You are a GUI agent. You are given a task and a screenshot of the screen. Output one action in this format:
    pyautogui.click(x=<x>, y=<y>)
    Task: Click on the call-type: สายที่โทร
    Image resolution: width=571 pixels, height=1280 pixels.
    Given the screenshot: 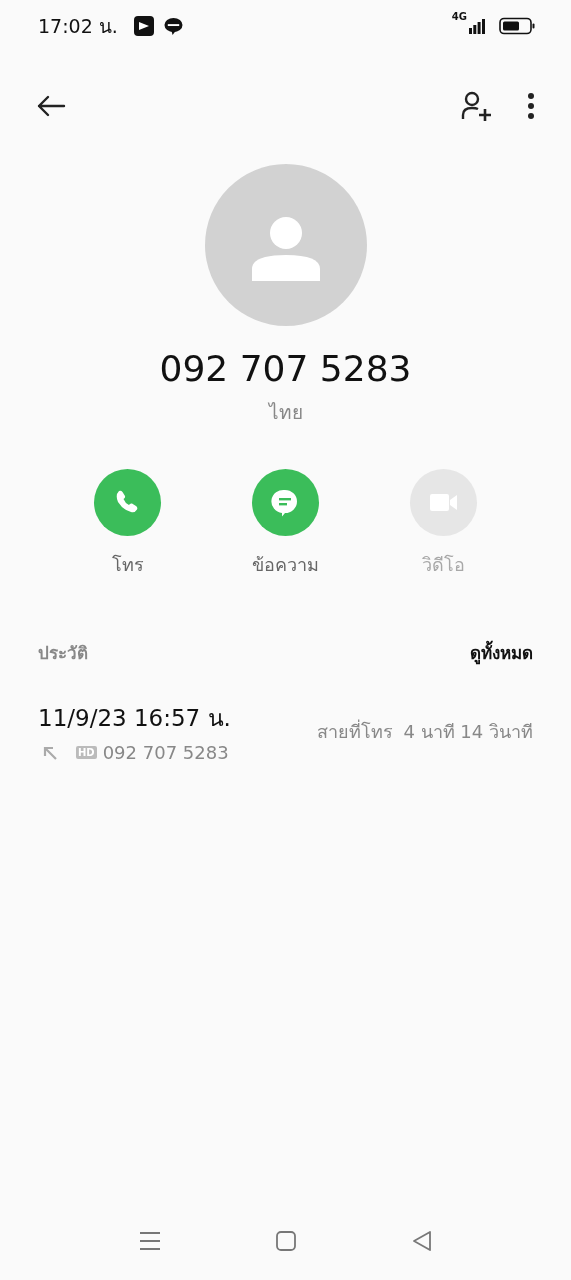 What is the action you would take?
    pyautogui.click(x=355, y=731)
    